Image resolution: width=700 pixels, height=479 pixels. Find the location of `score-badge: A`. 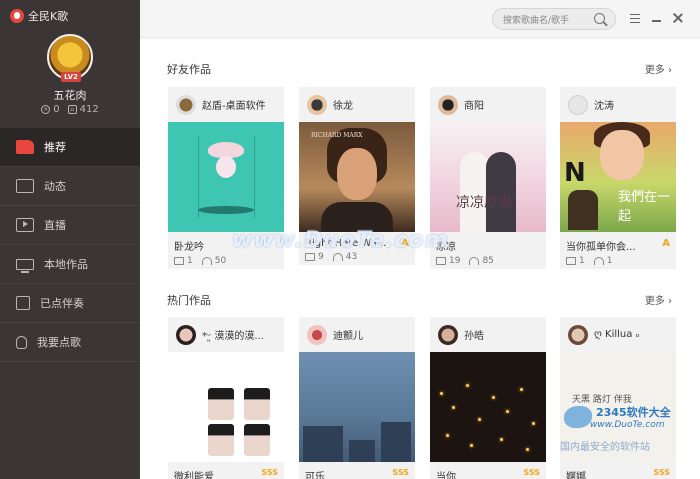

score-badge: A is located at coordinates (666, 243).